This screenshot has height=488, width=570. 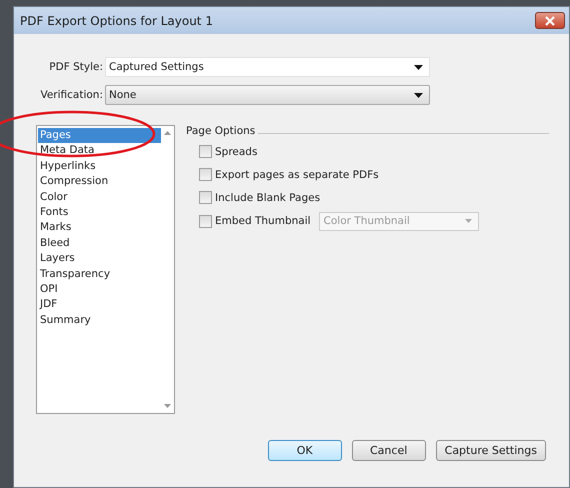 What do you see at coordinates (167, 133) in the screenshot?
I see `scroll-up-icon` at bounding box center [167, 133].